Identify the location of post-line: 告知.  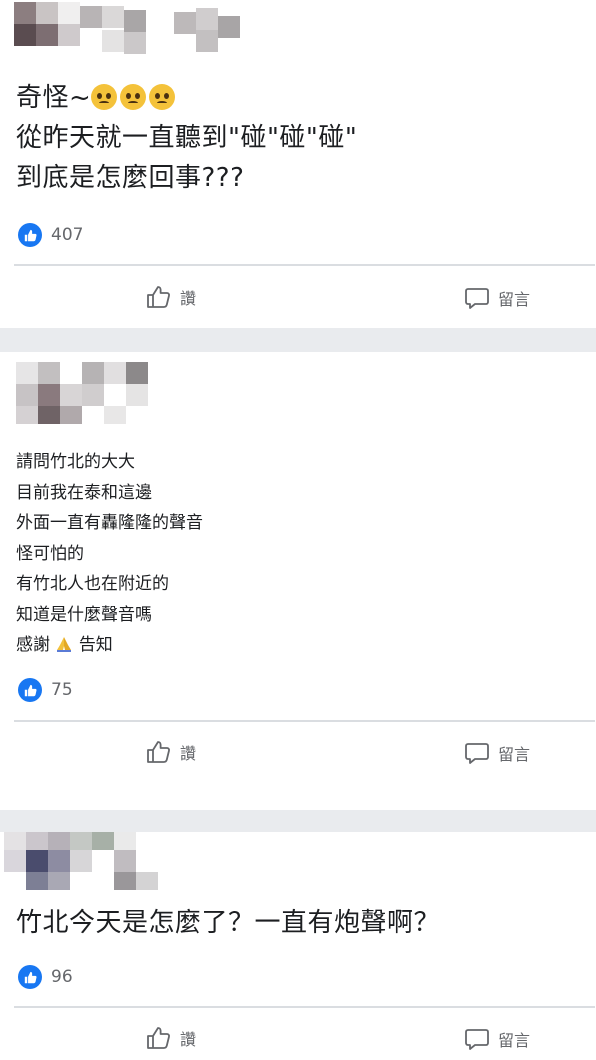
(95, 645).